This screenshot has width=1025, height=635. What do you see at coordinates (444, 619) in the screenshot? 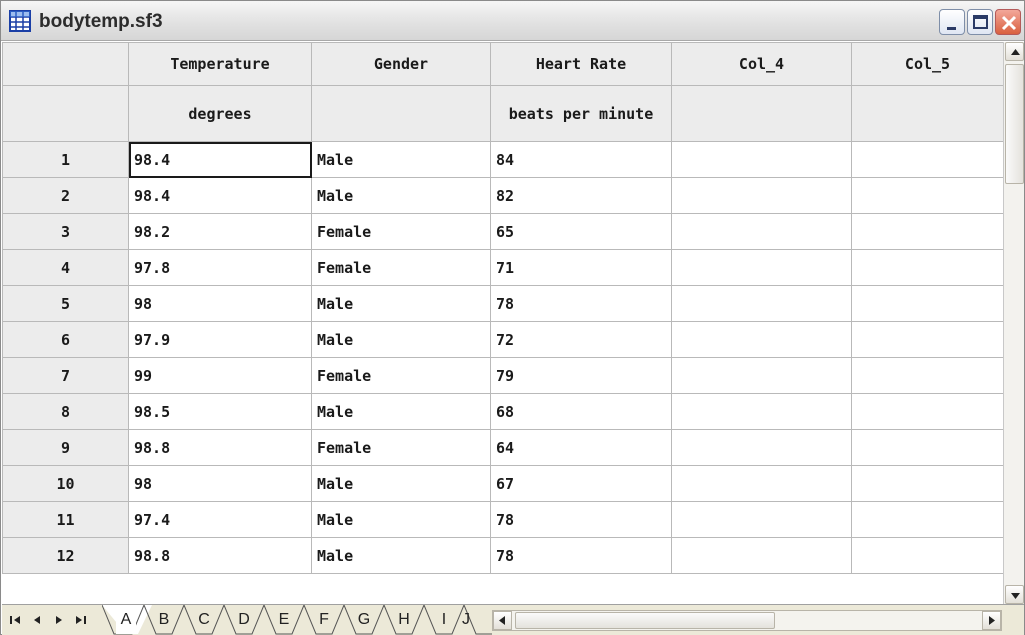
I see `tab-i: I` at bounding box center [444, 619].